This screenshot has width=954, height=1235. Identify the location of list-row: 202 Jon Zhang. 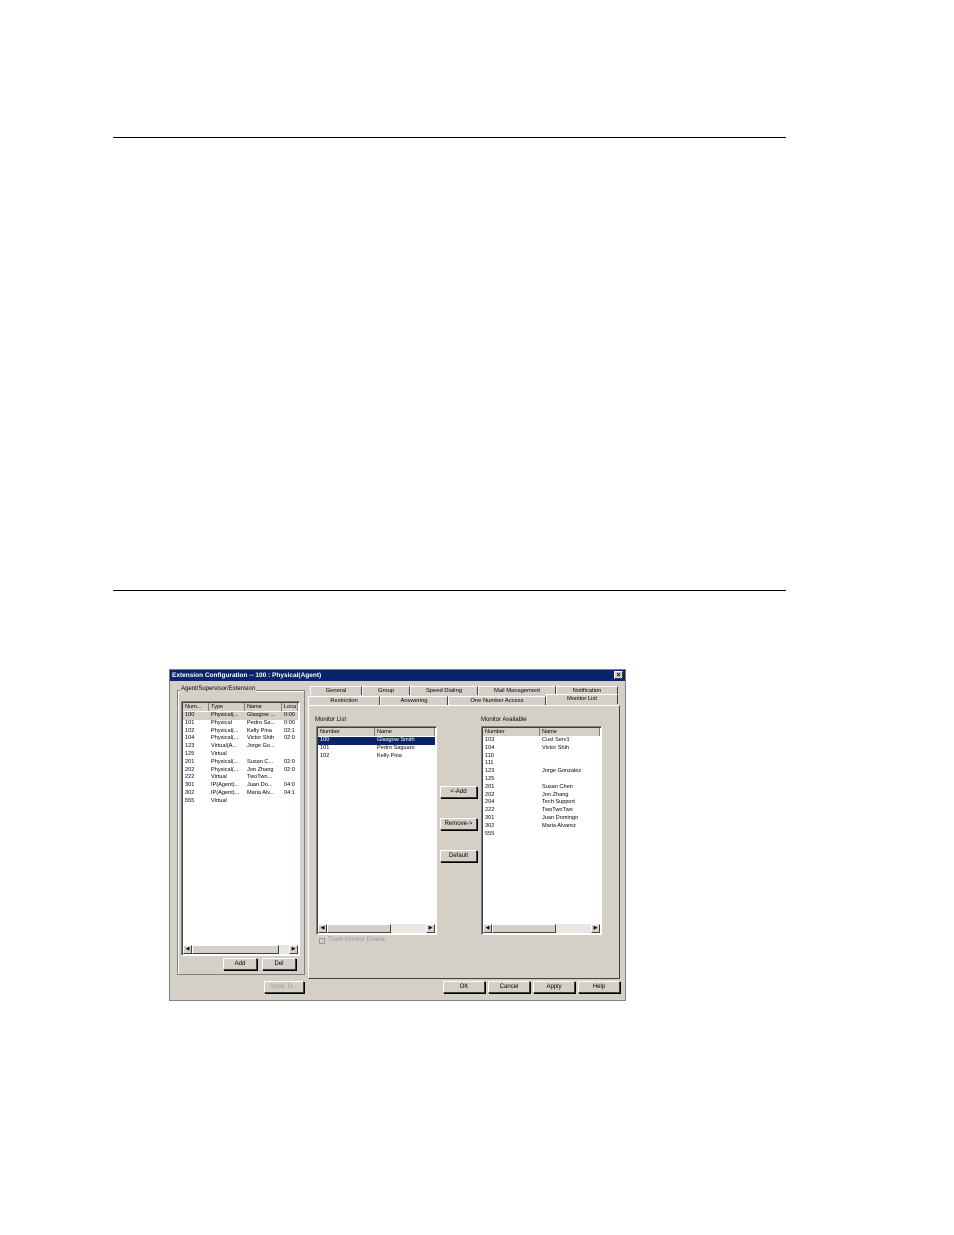
(541, 796).